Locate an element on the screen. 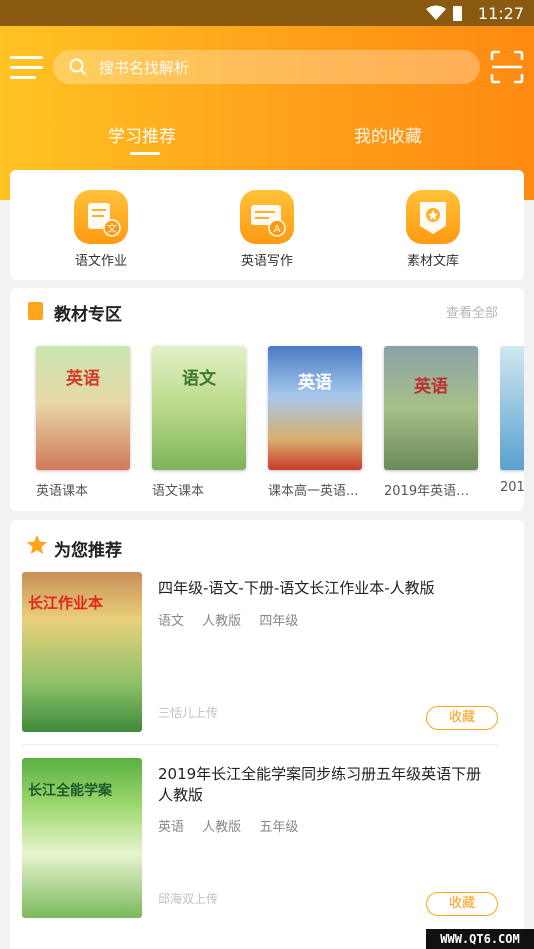 Image resolution: width=534 pixels, height=949 pixels. section-title: 教材专区 is located at coordinates (88, 315).